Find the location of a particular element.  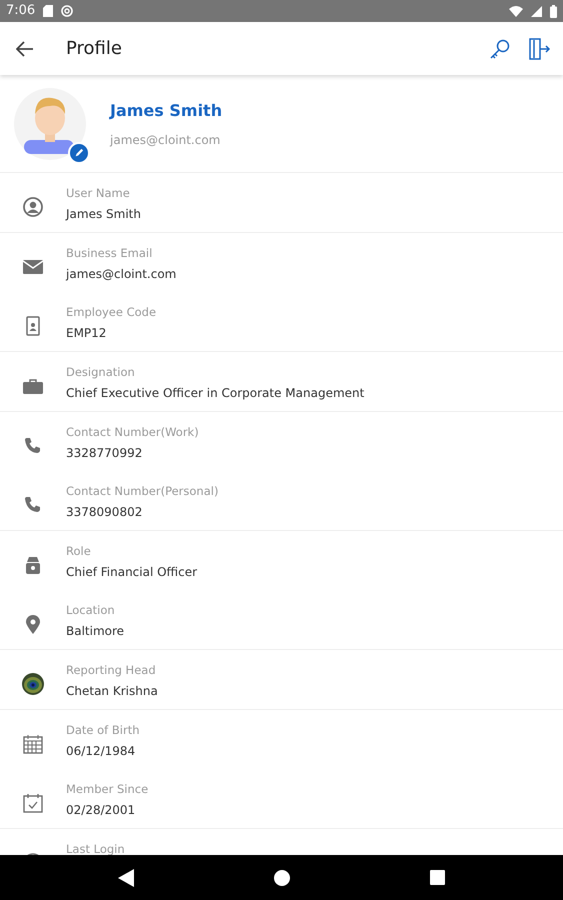

logout-icon is located at coordinates (539, 48).